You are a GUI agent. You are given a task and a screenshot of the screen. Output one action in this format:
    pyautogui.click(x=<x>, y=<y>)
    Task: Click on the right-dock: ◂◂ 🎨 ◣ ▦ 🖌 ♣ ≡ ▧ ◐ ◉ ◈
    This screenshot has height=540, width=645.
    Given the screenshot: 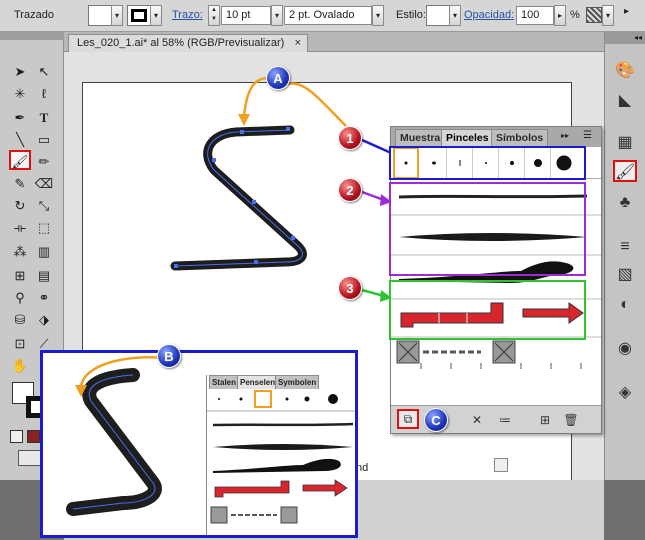 What is the action you would take?
    pyautogui.click(x=624, y=256)
    